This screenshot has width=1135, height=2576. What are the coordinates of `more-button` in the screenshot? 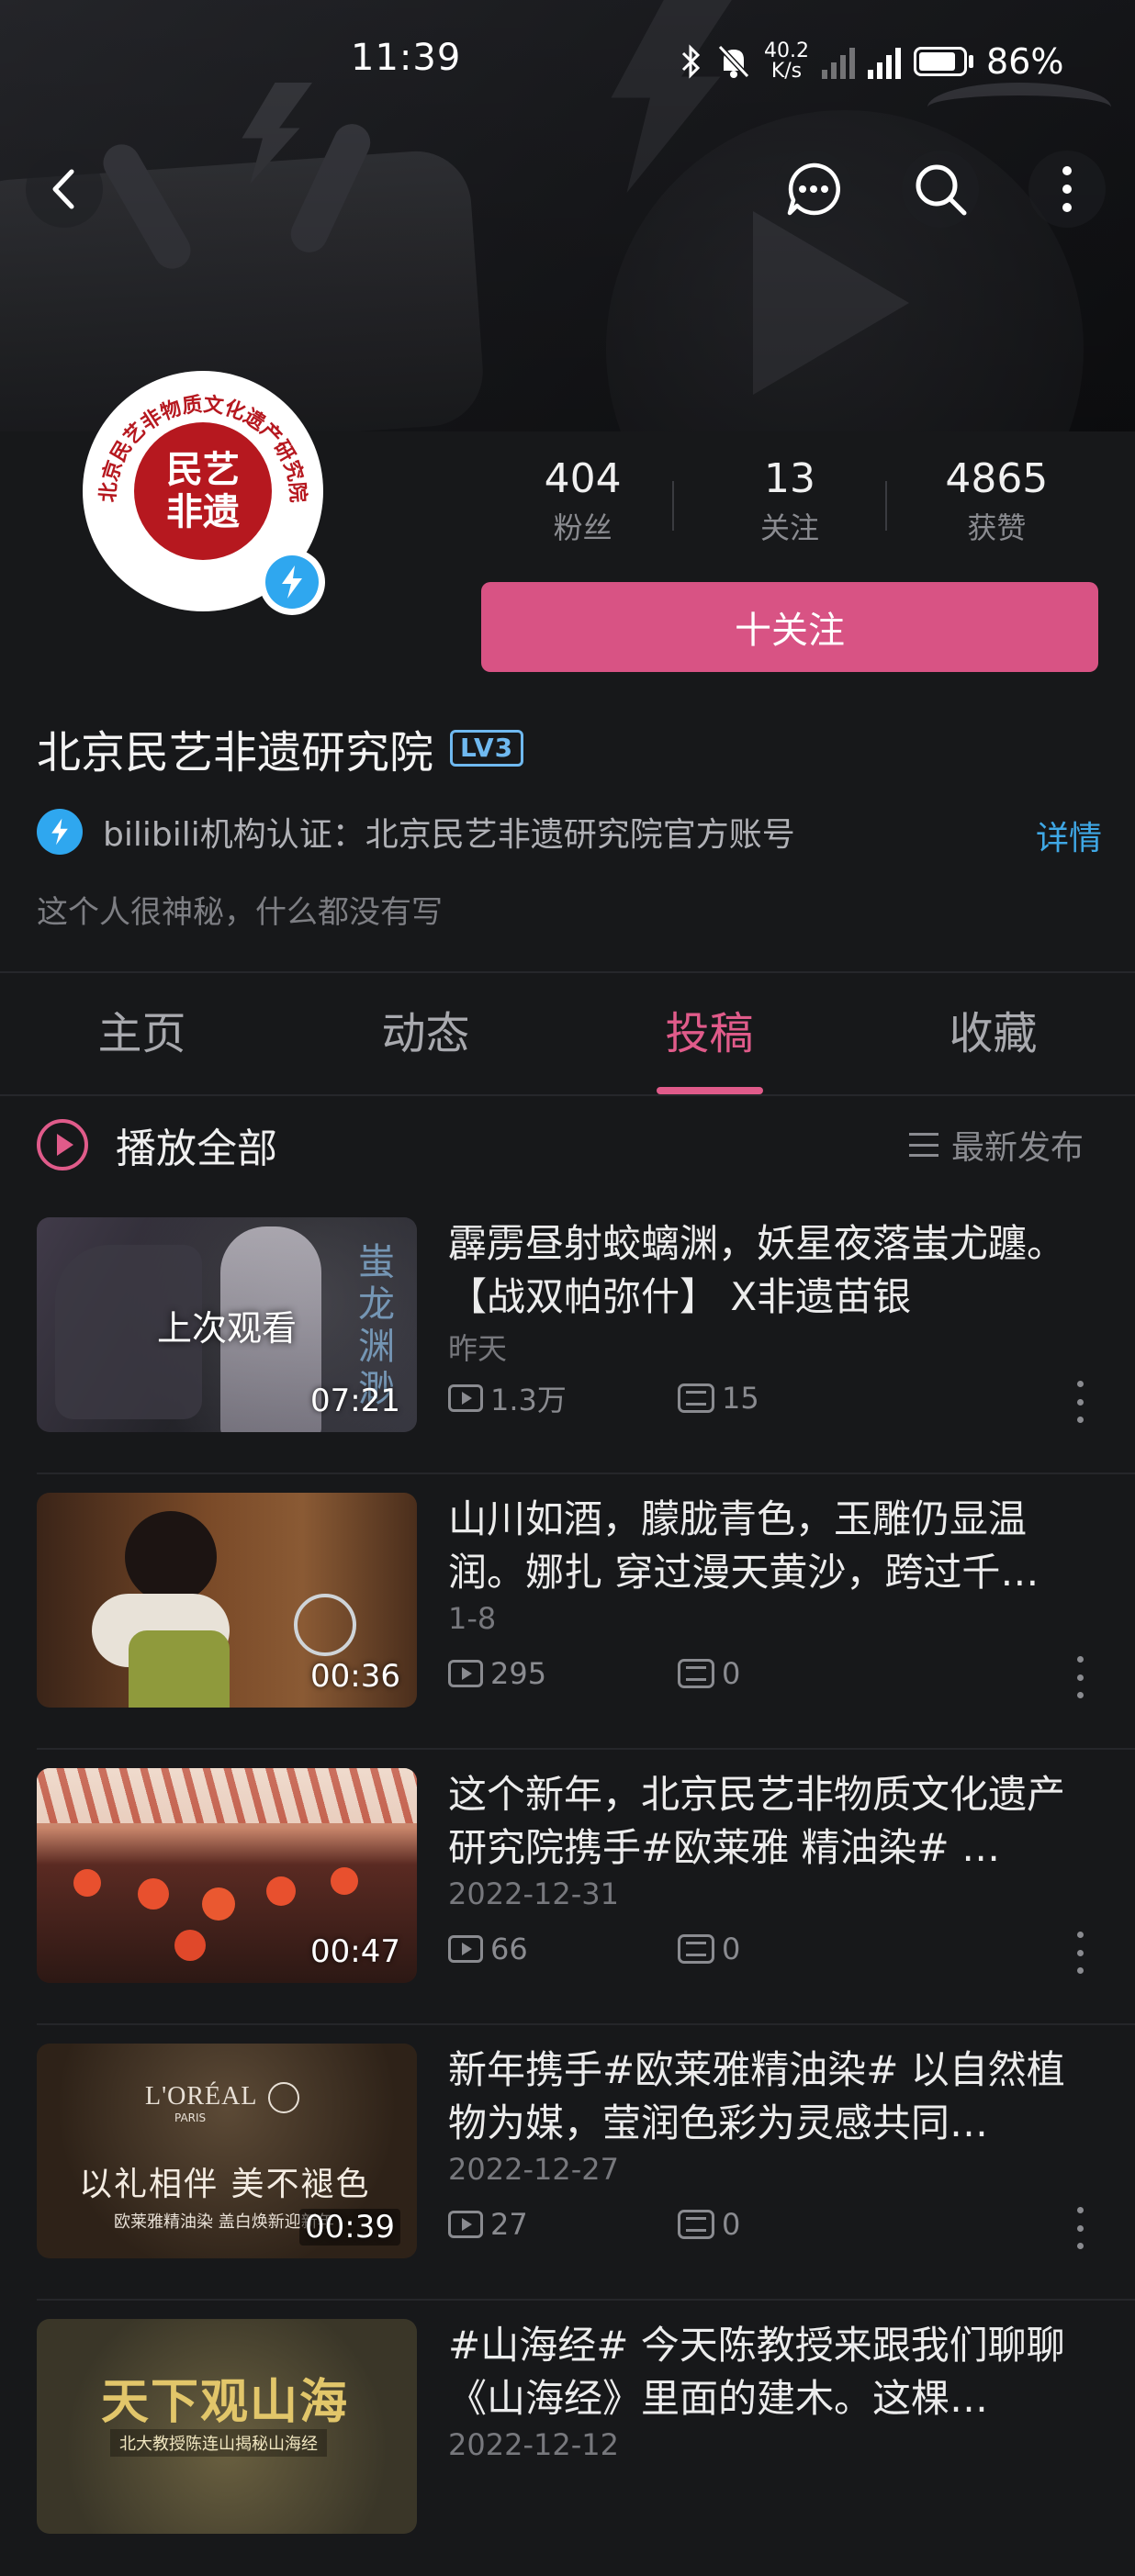 It's located at (1067, 189).